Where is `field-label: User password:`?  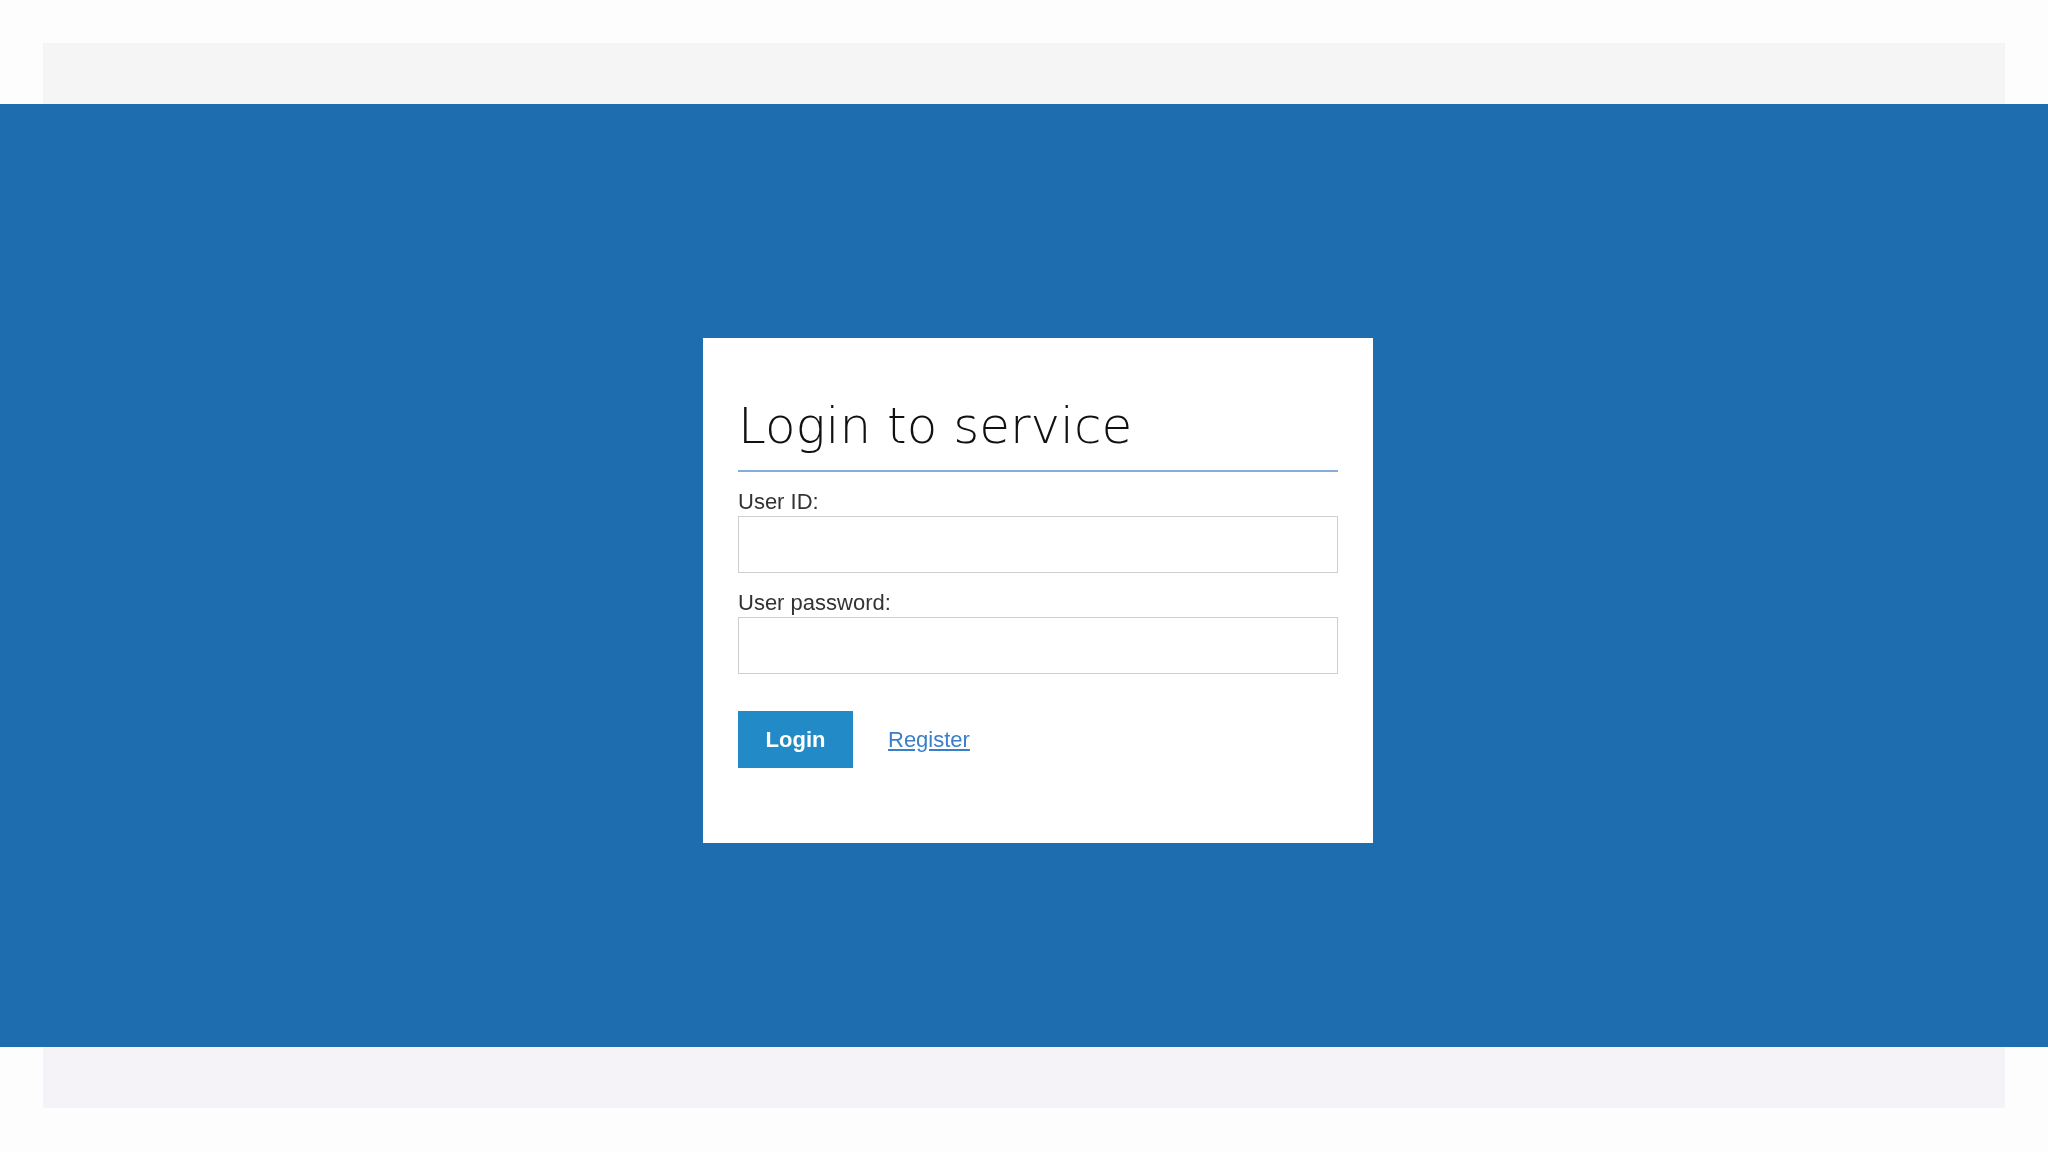
field-label: User password: is located at coordinates (814, 603).